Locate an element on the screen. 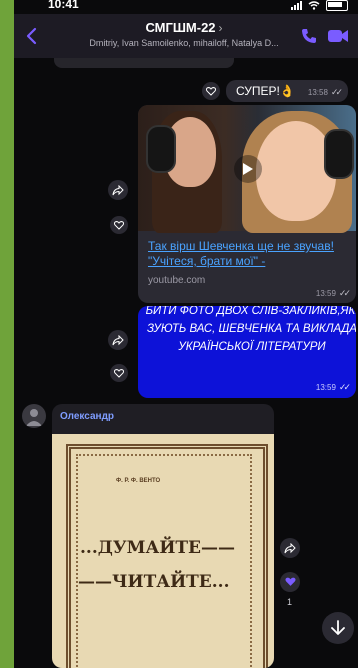  status-time: 10:41 is located at coordinates (63, 5).